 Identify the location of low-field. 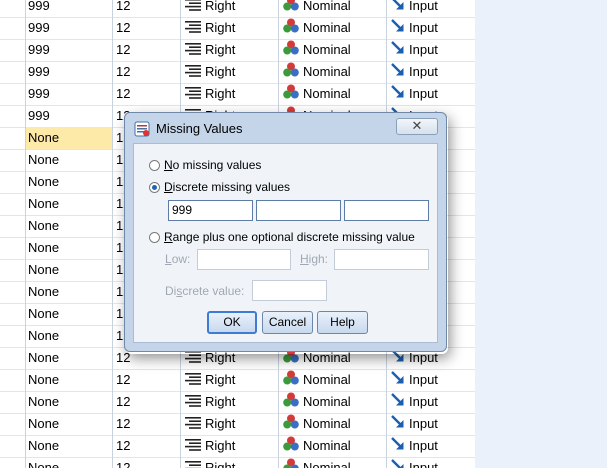
(244, 259).